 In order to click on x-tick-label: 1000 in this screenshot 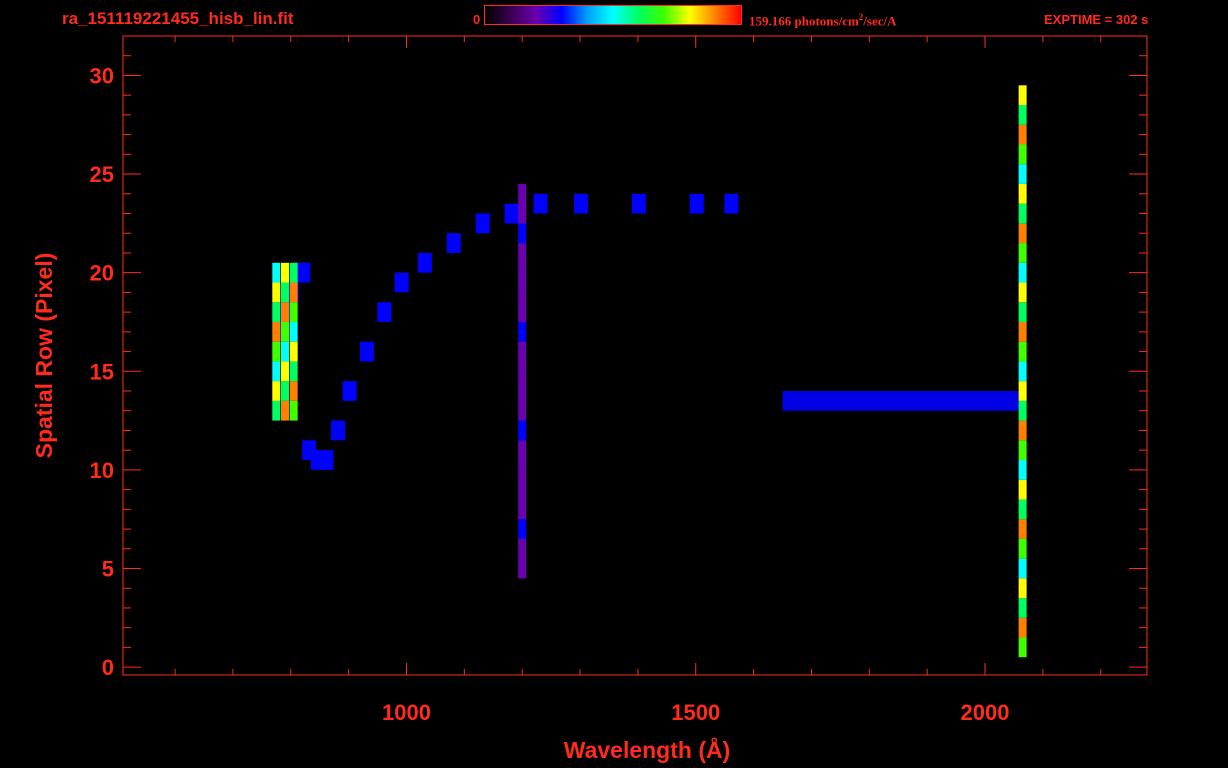, I will do `click(406, 712)`.